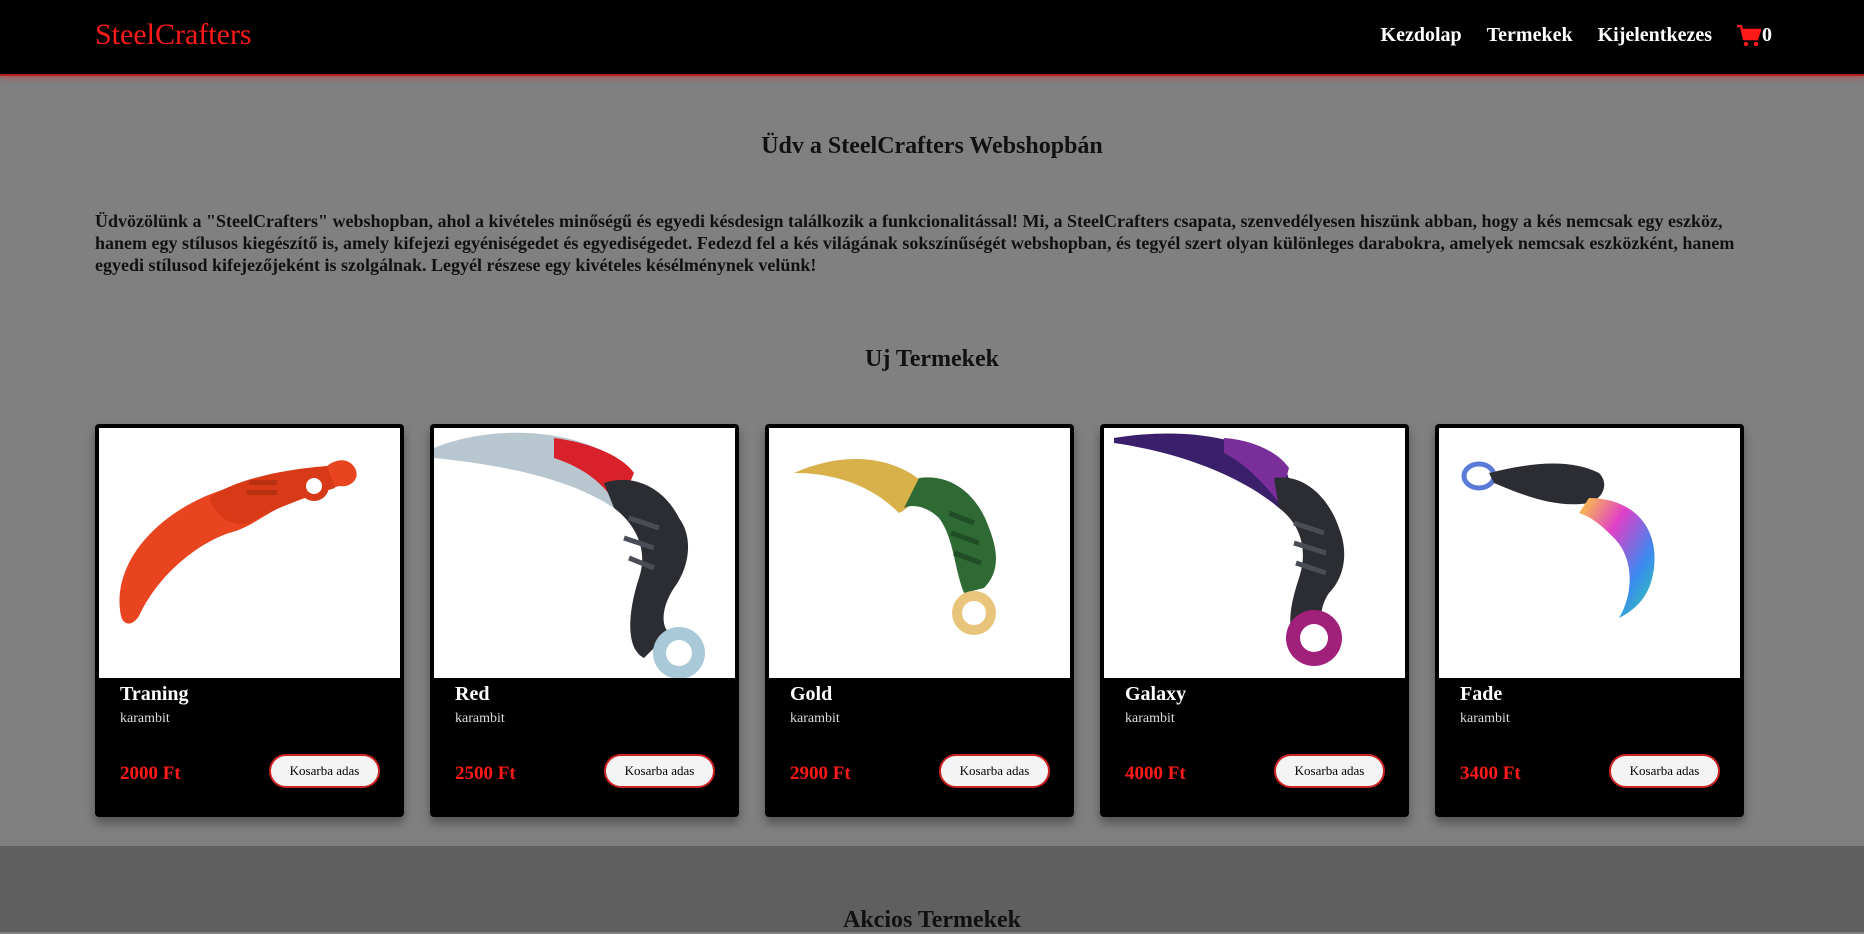 The height and width of the screenshot is (934, 1864). Describe the element at coordinates (1421, 35) in the screenshot. I see `nav-link-home: Kezdolap` at that location.